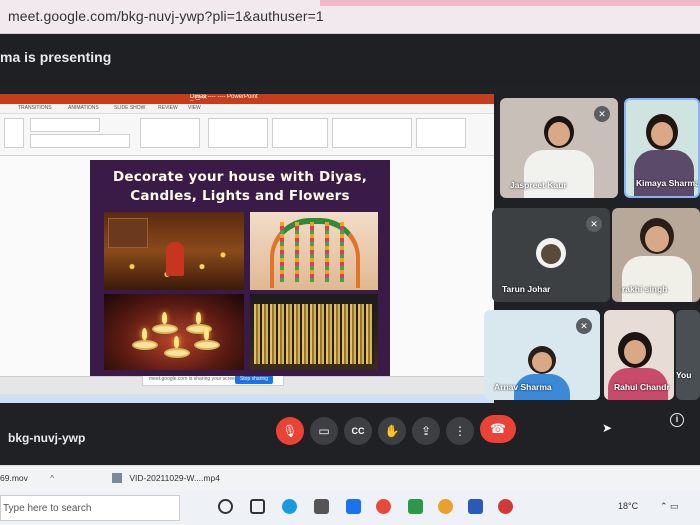  Describe the element at coordinates (174, 478) in the screenshot. I see `download-name: VID-20211029-W....mp4` at that location.